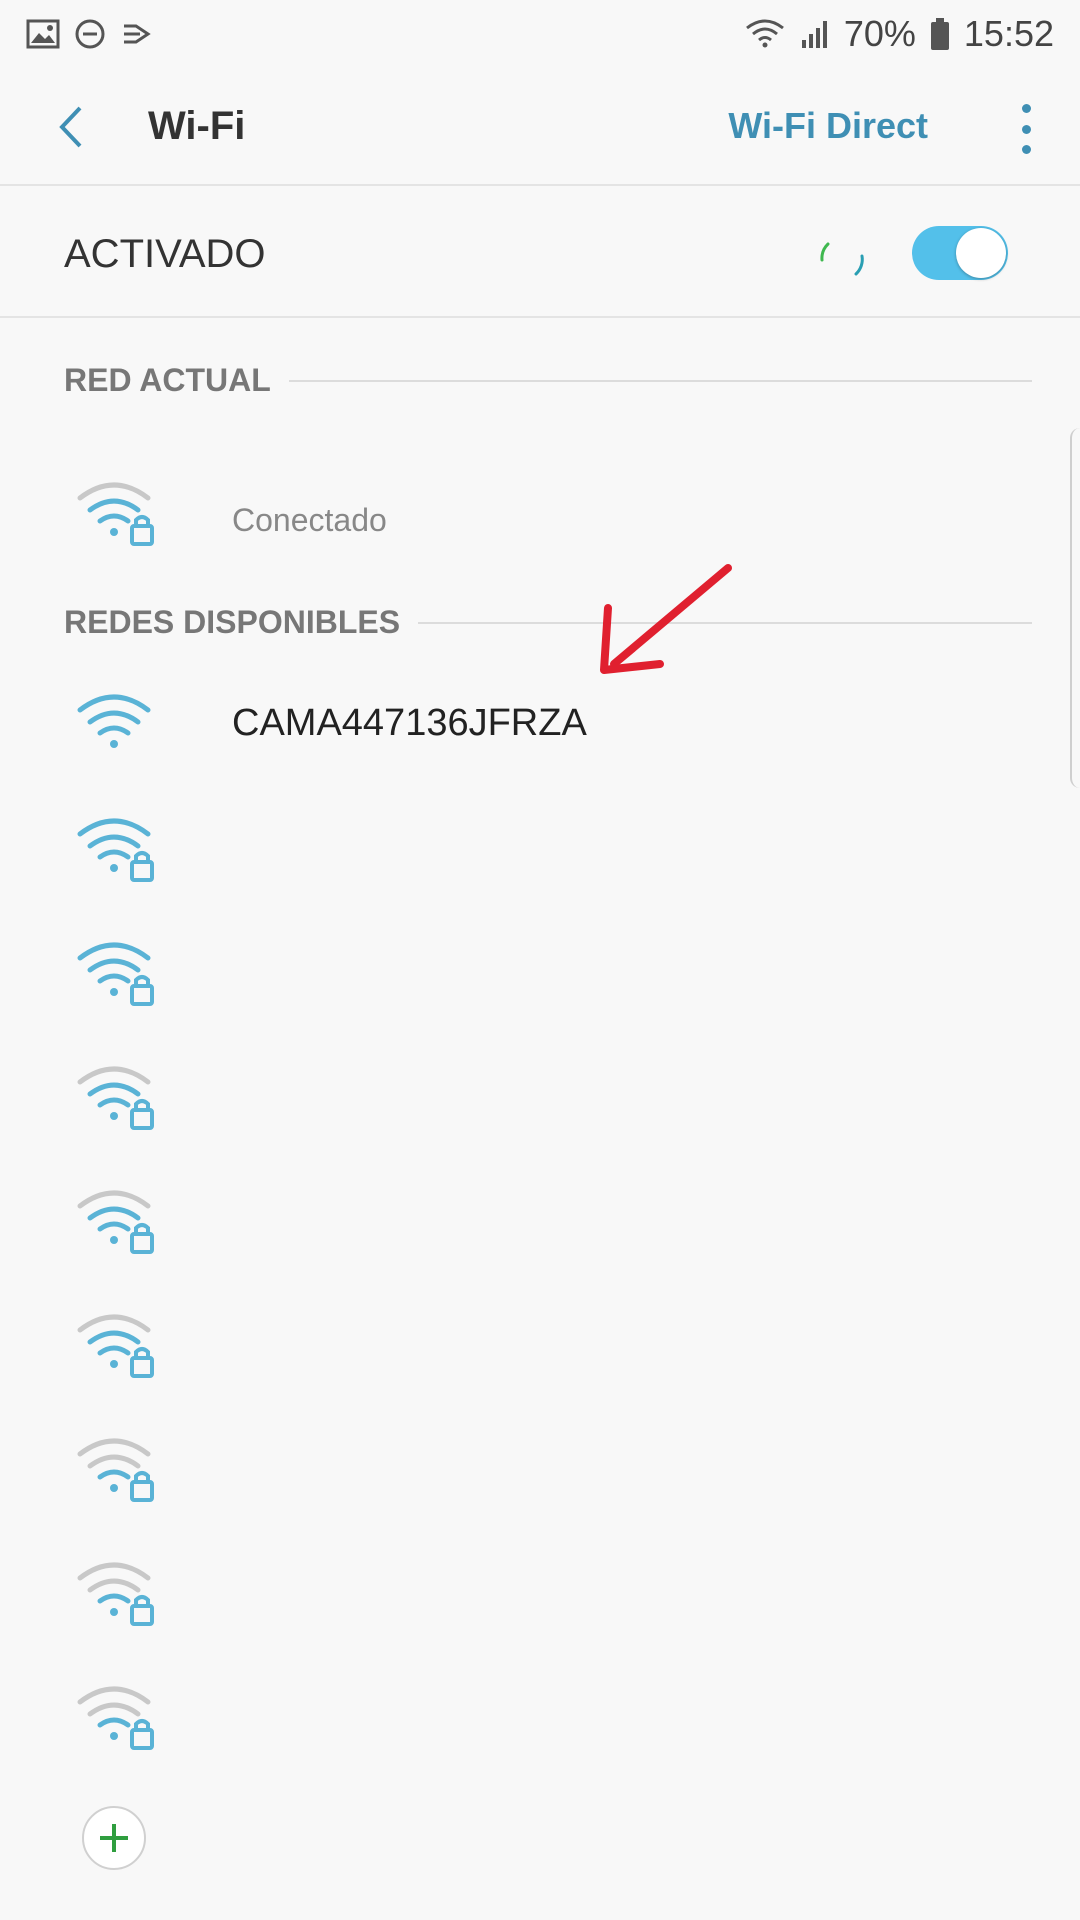 This screenshot has height=1920, width=1080. I want to click on wifi-switch, so click(960, 253).